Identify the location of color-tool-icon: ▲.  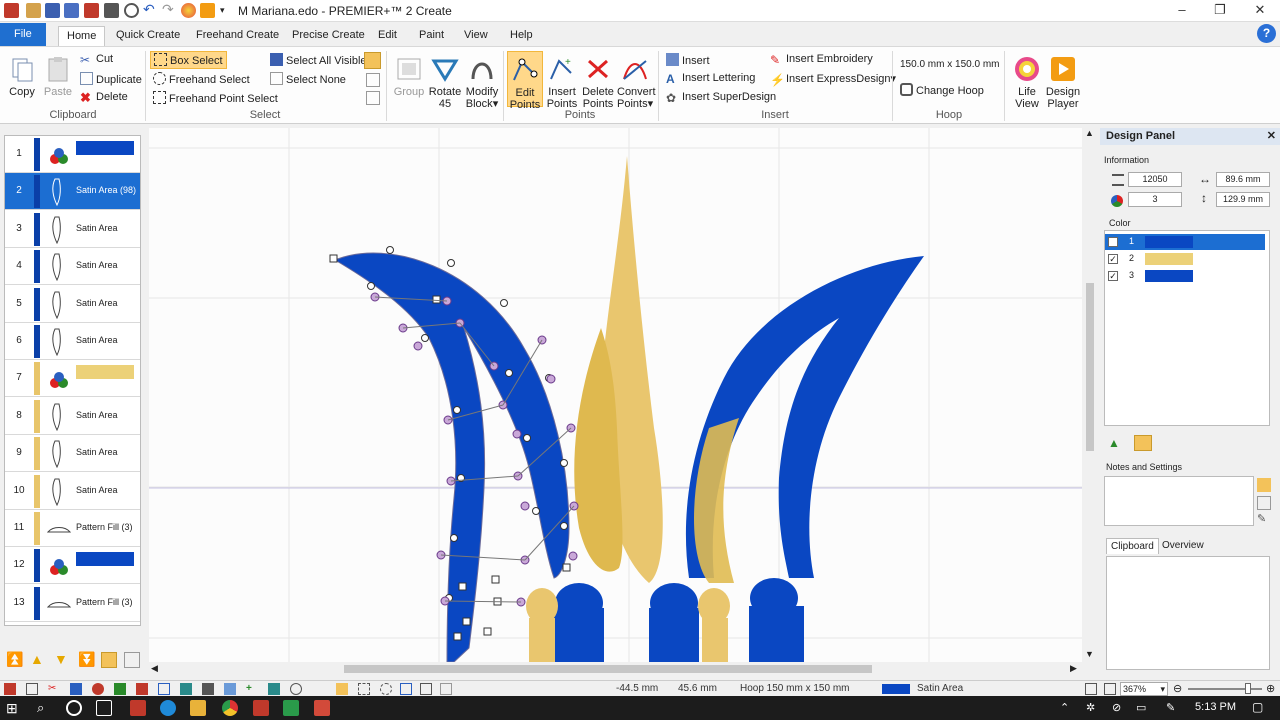
(1115, 443).